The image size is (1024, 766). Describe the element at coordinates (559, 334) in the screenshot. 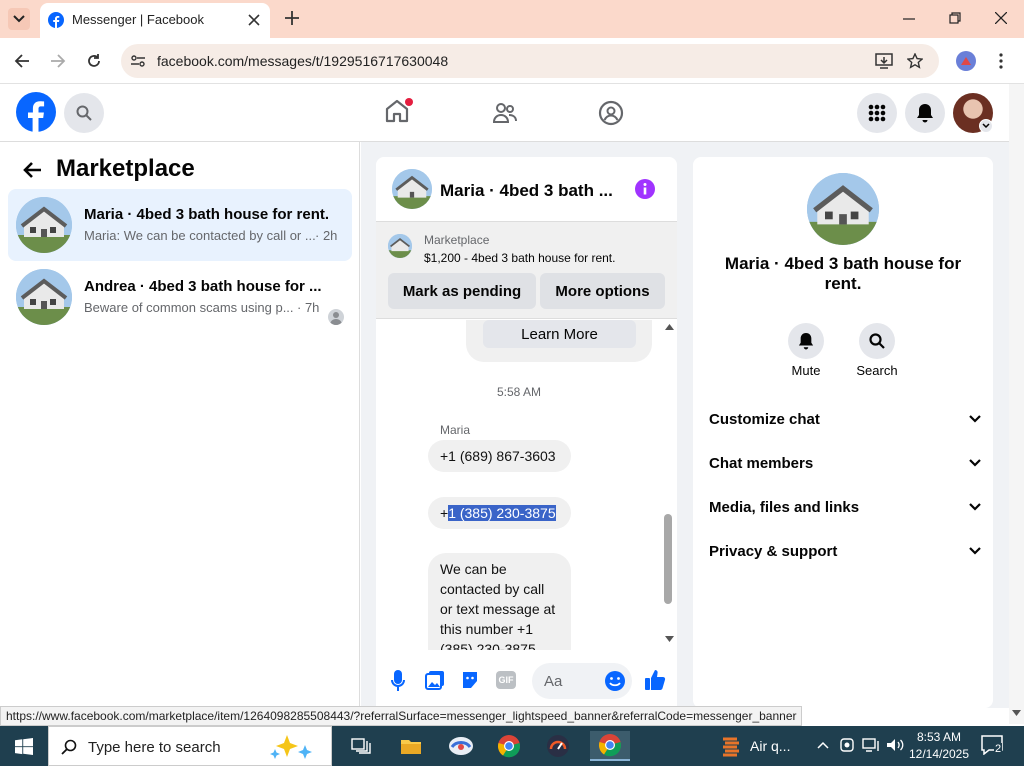

I see `learn-more-button: Learn More` at that location.